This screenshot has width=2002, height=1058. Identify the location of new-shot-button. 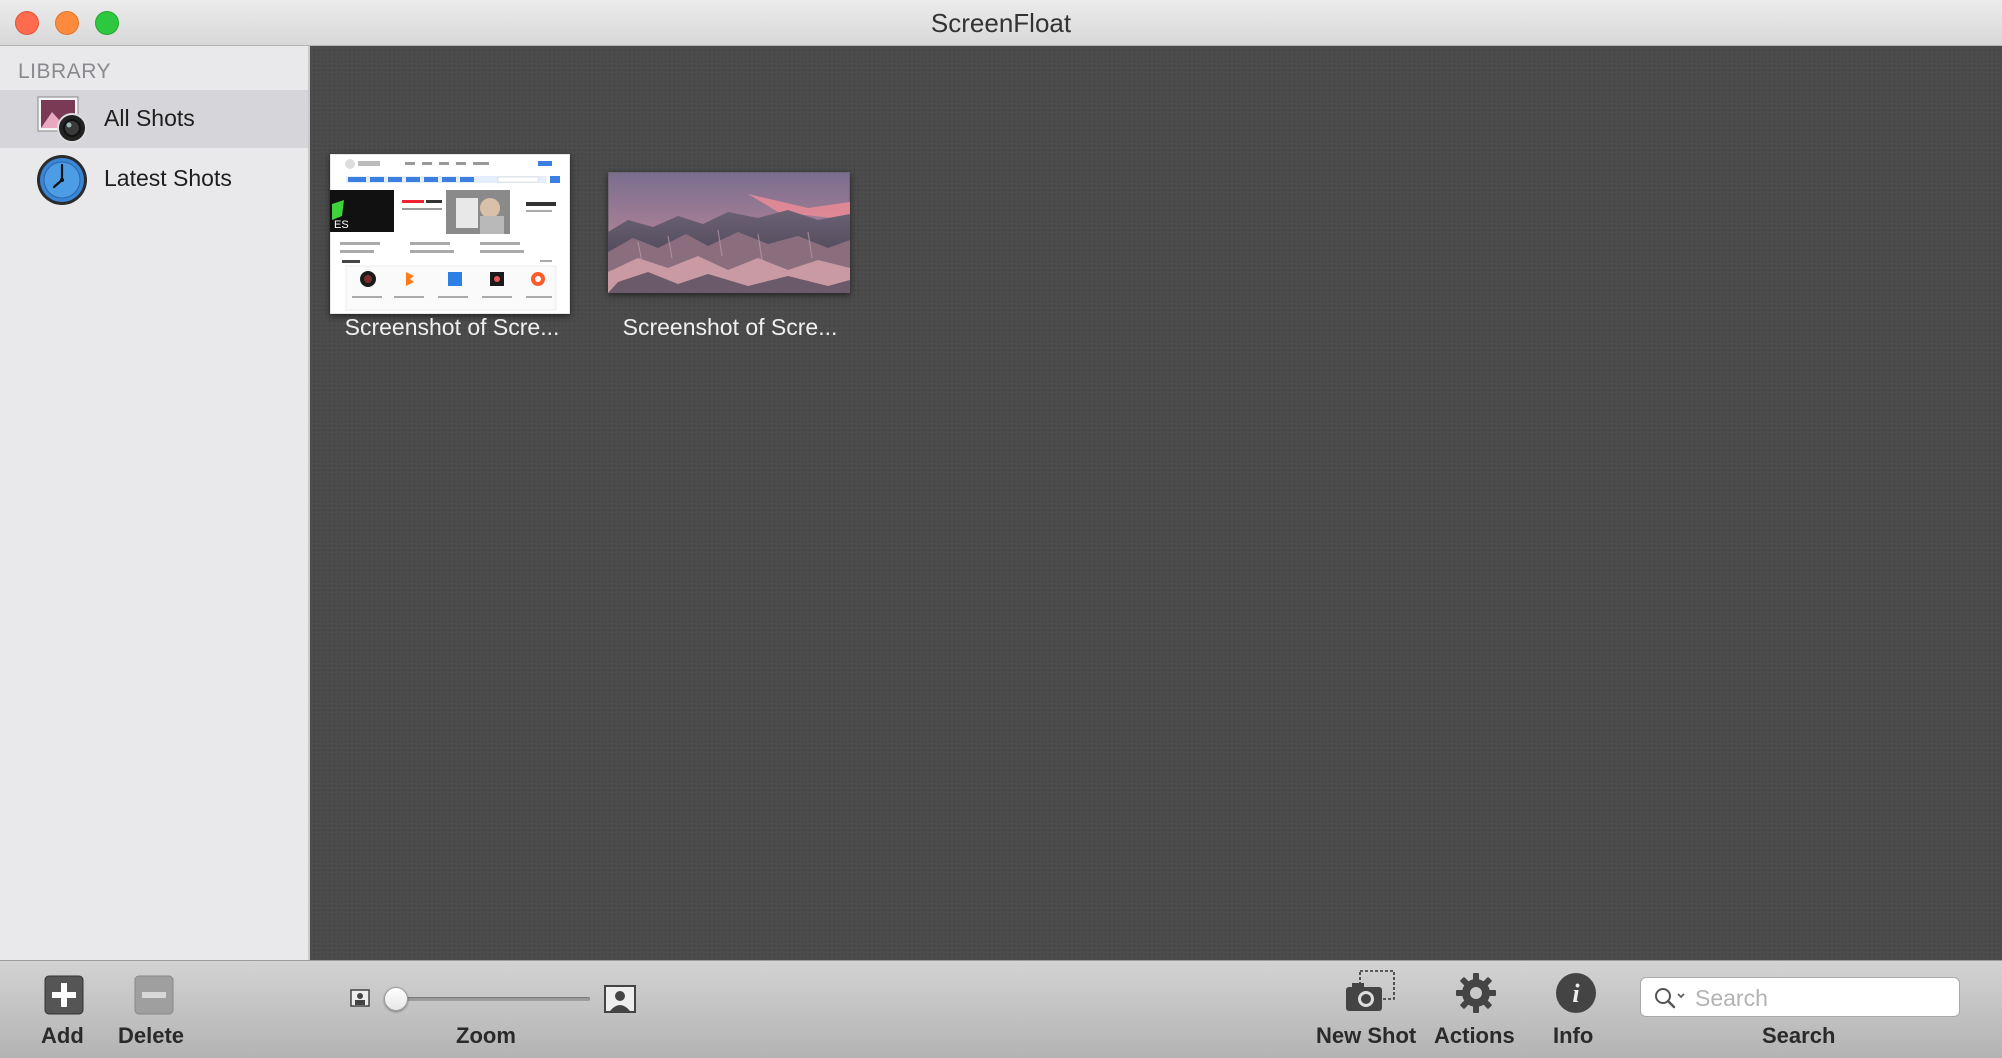
(1370, 992).